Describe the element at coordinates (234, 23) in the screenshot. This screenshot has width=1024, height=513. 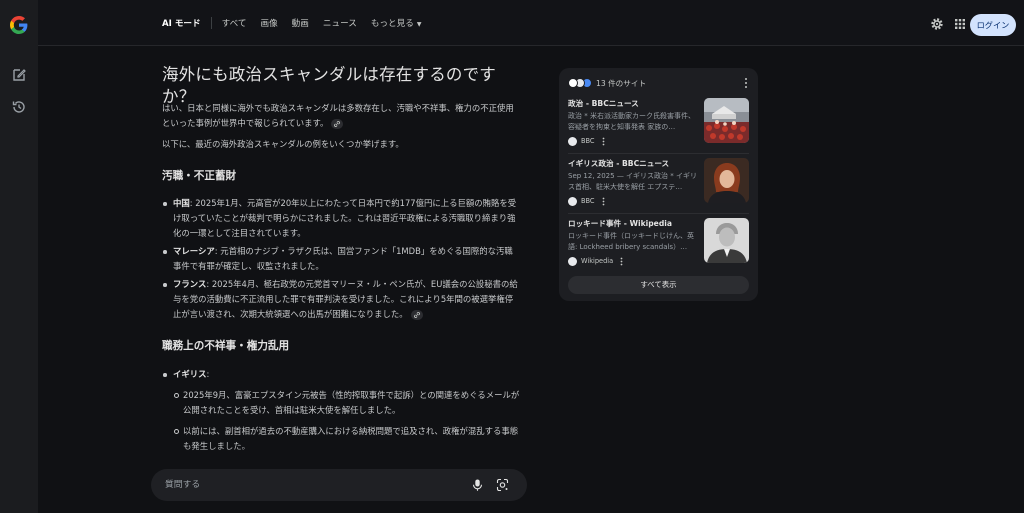
I see `tab-all: すべて` at that location.